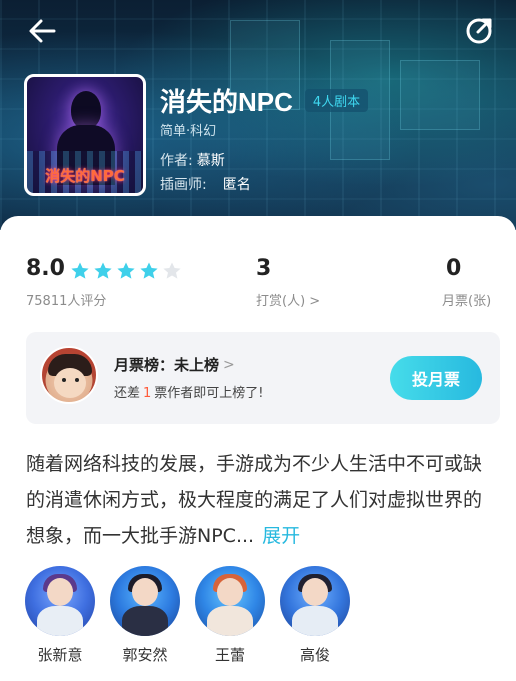  What do you see at coordinates (187, 615) in the screenshot?
I see `character-list: 张新意 郭安然 王蕾 高俊` at bounding box center [187, 615].